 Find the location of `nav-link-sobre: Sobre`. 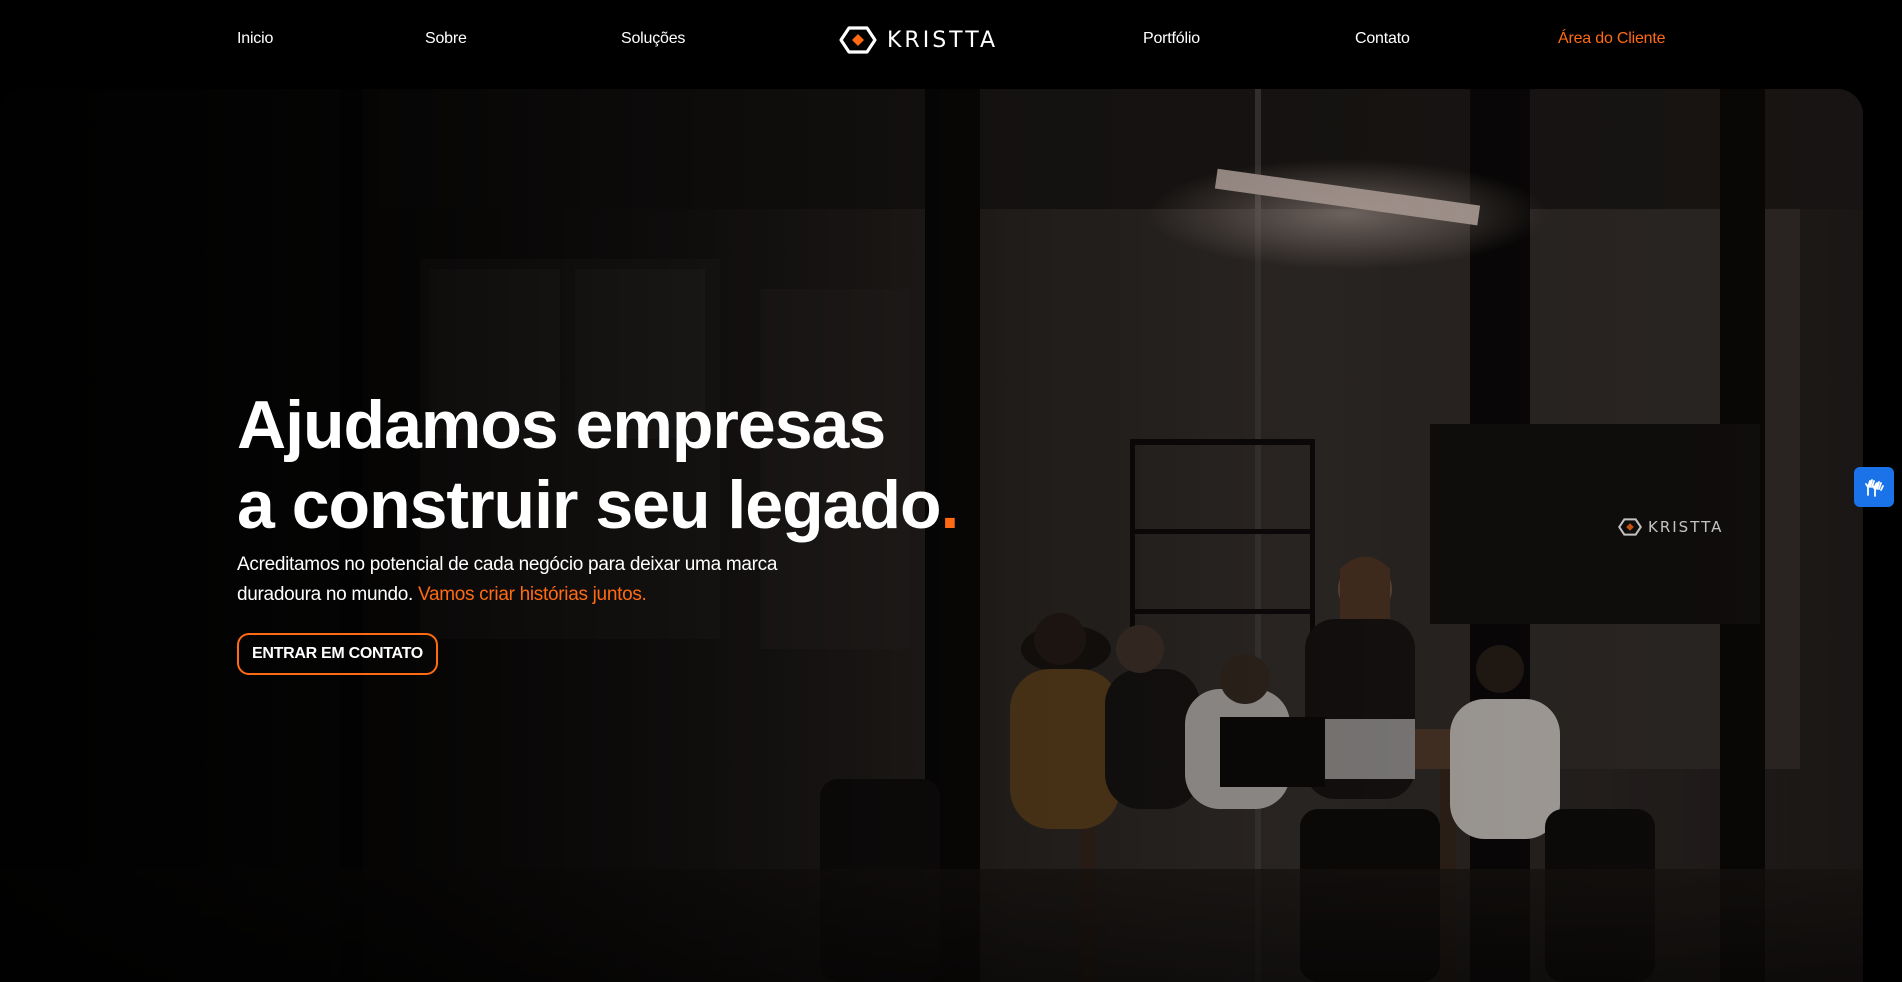

nav-link-sobre: Sobre is located at coordinates (446, 39).